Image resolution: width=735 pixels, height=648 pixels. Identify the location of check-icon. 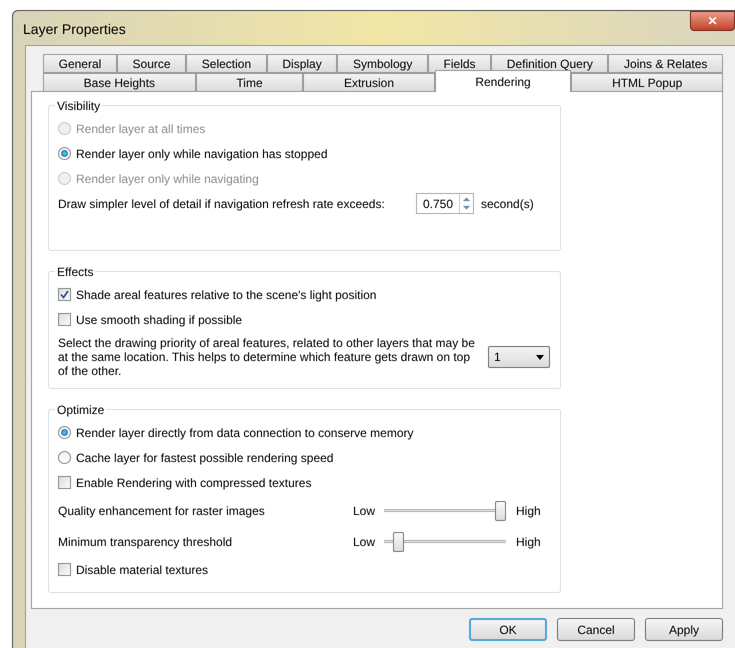
(64, 294).